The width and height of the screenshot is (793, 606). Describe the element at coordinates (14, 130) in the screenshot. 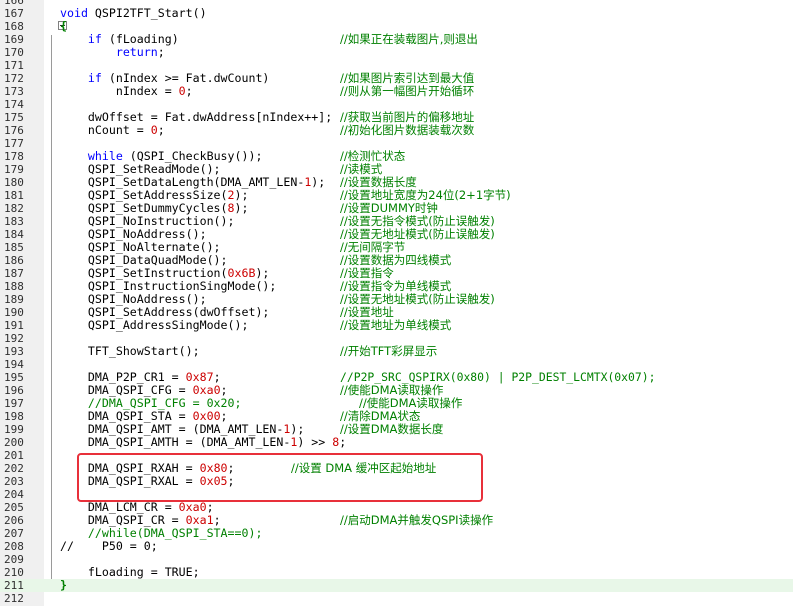

I see `line-number: 176` at that location.